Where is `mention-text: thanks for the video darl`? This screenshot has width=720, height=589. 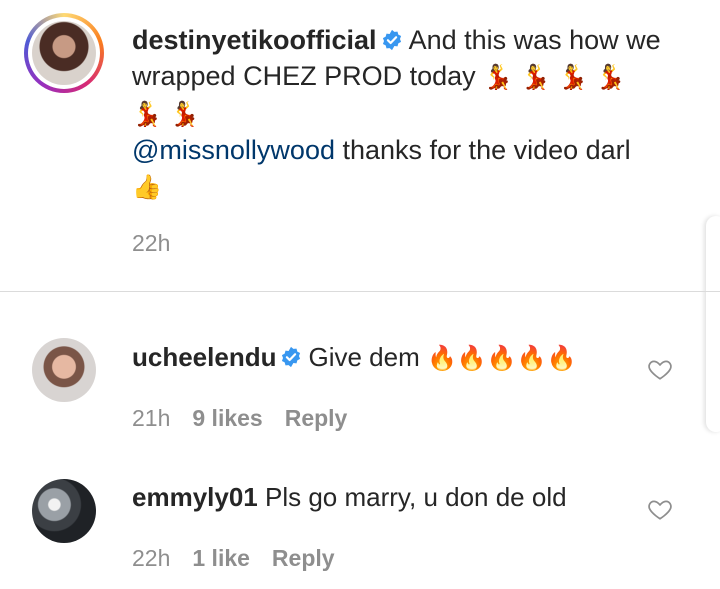
mention-text: thanks for the video darl is located at coordinates (486, 150).